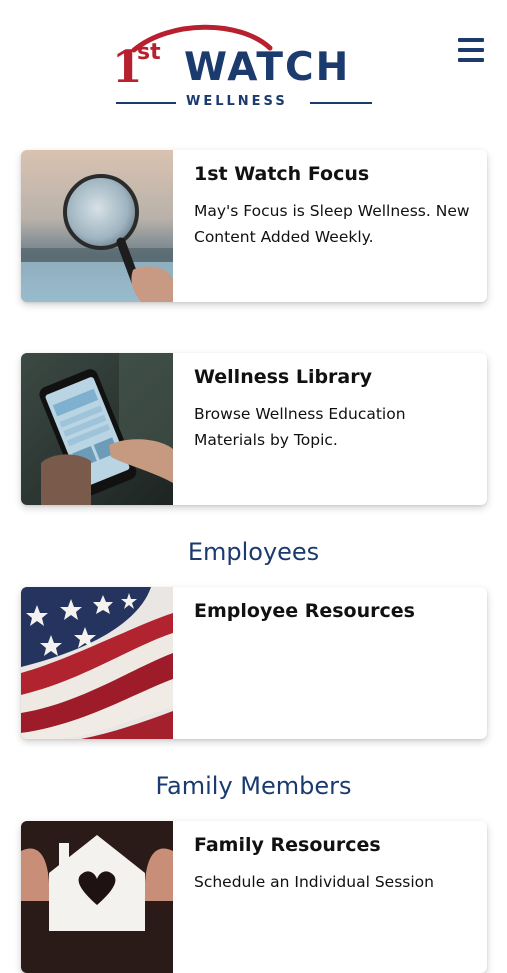 The width and height of the screenshot is (507, 973). Describe the element at coordinates (282, 174) in the screenshot. I see `card-title: 1st Watch Focus` at that location.